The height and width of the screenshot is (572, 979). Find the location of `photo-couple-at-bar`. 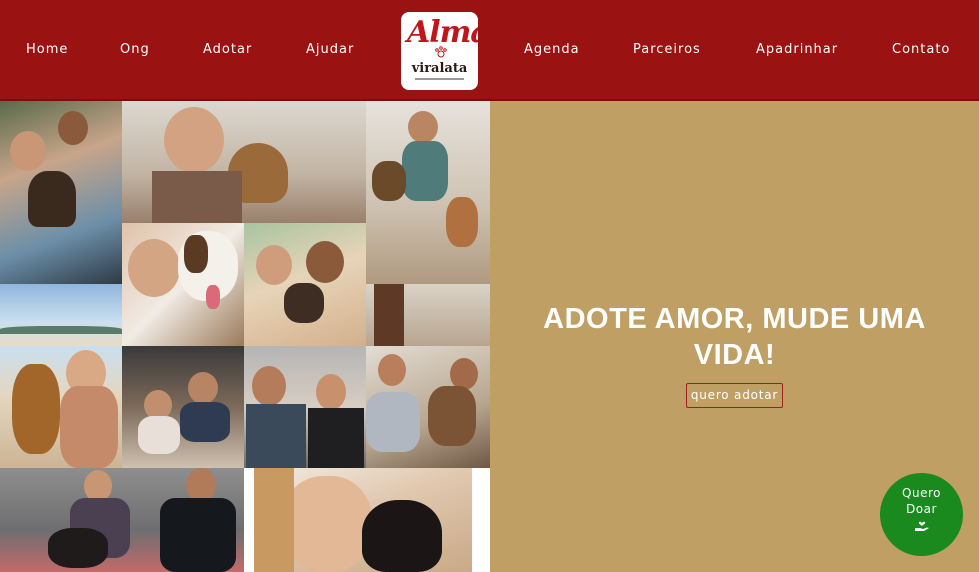

photo-couple-at-bar is located at coordinates (183, 407).